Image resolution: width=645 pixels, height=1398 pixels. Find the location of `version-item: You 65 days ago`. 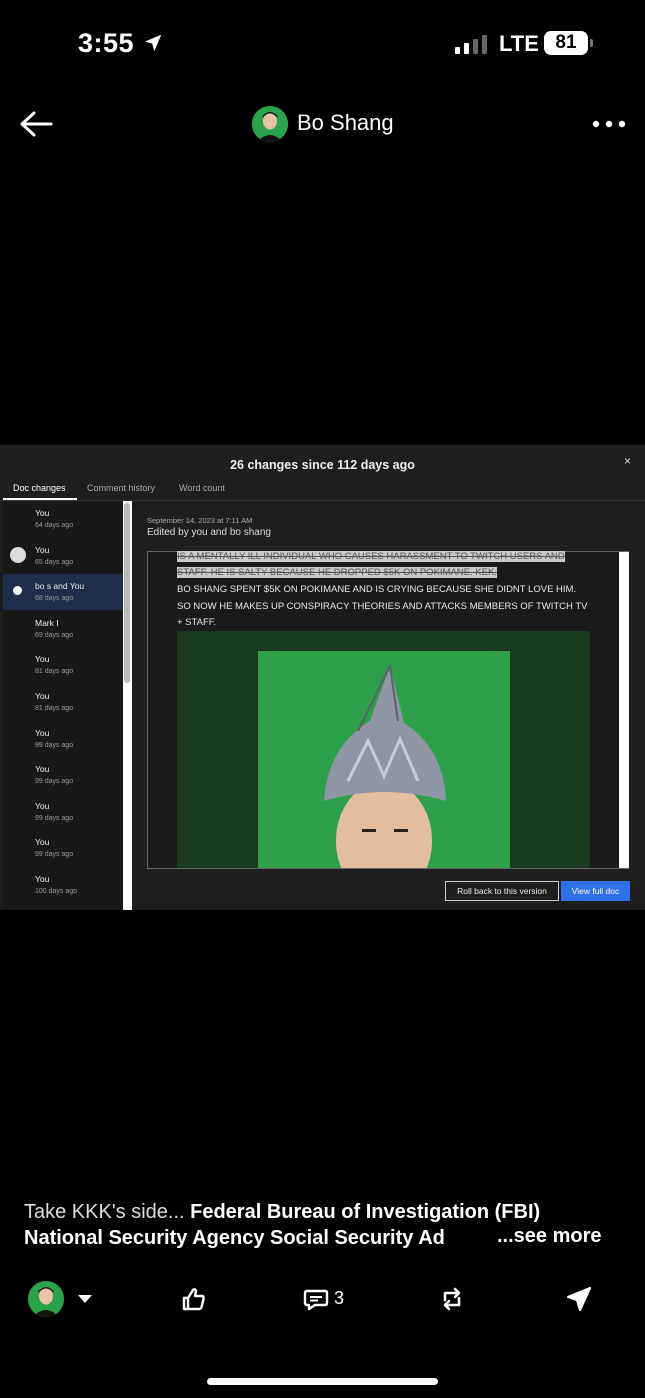

version-item: You 65 days ago is located at coordinates (63, 556).